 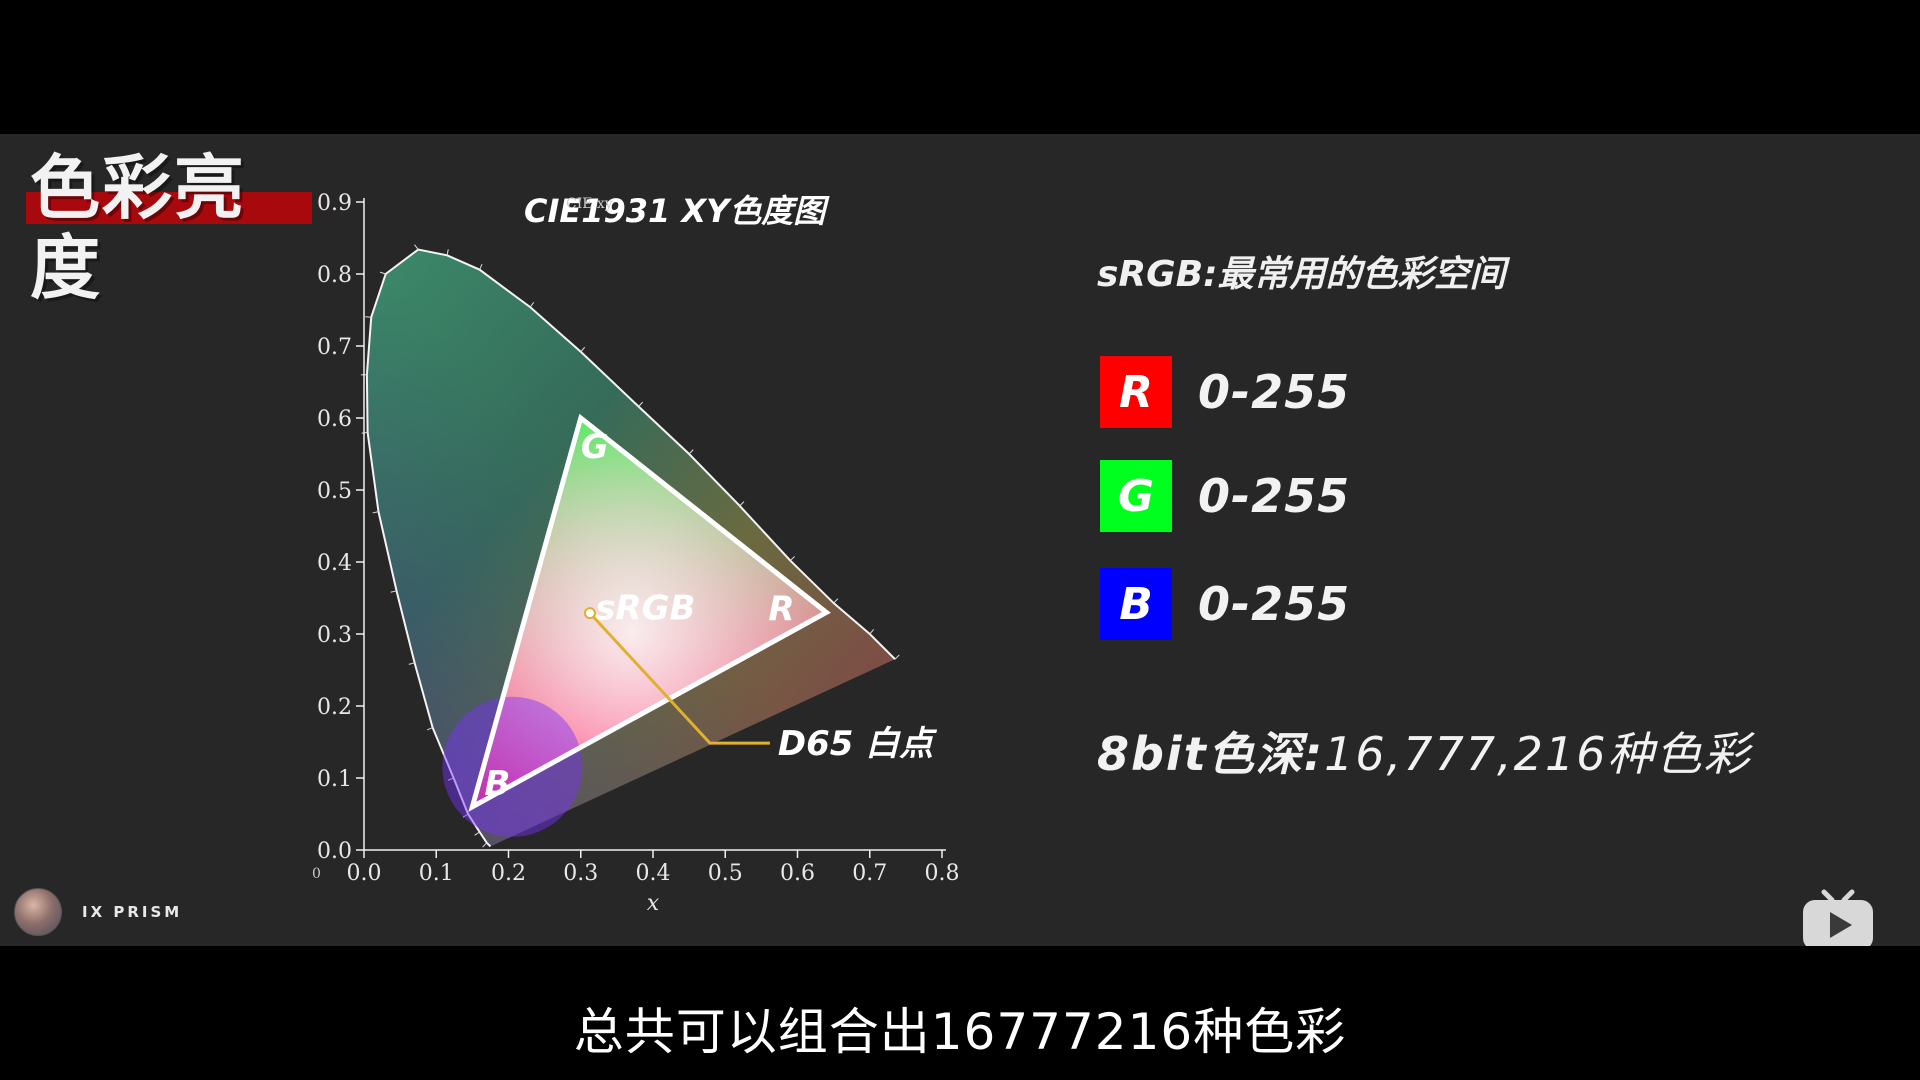 I want to click on y-tick-label: 0.3, so click(x=334, y=635).